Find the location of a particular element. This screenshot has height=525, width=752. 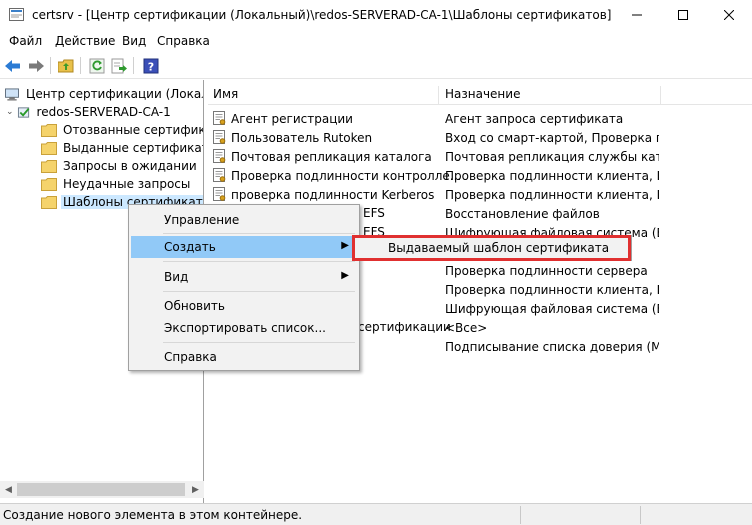

ctx-refresh: Обновить is located at coordinates (244, 306).